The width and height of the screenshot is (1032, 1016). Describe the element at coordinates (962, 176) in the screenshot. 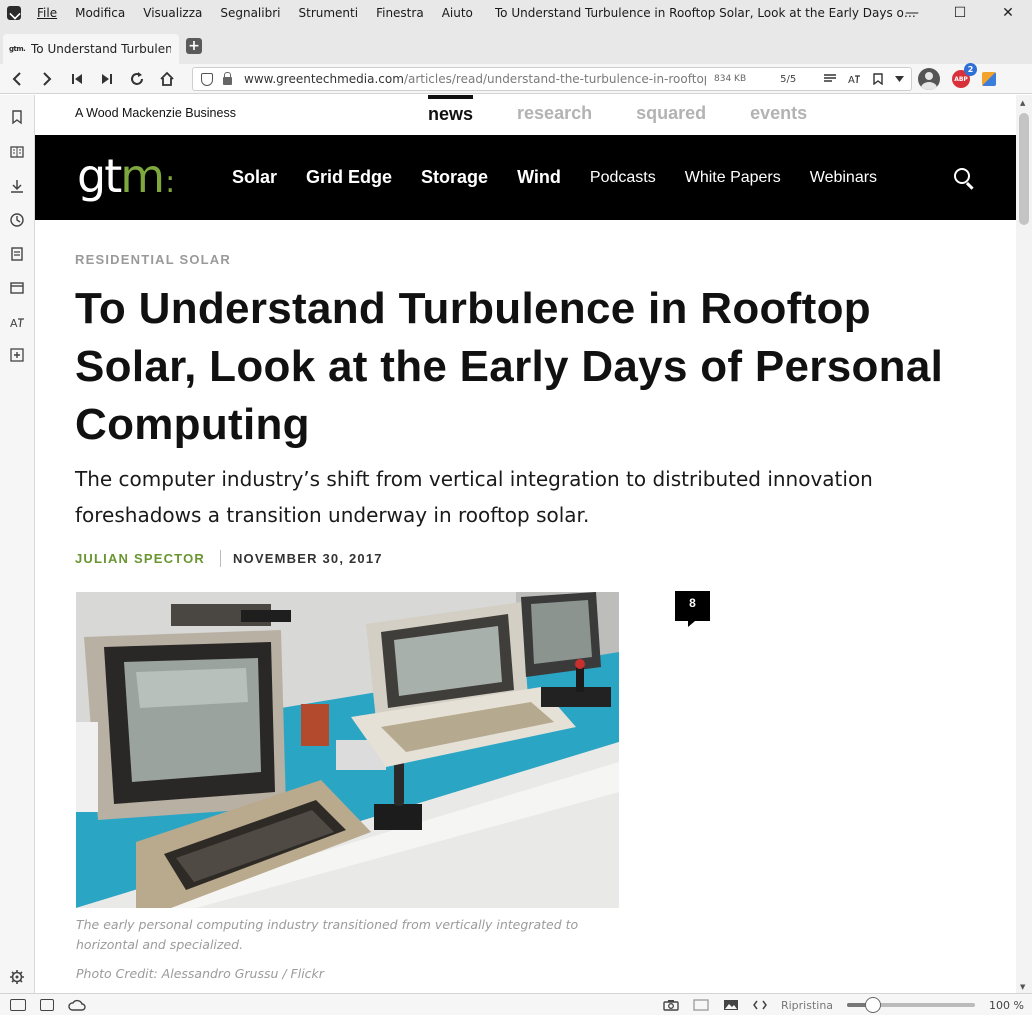

I see `search-icon` at that location.